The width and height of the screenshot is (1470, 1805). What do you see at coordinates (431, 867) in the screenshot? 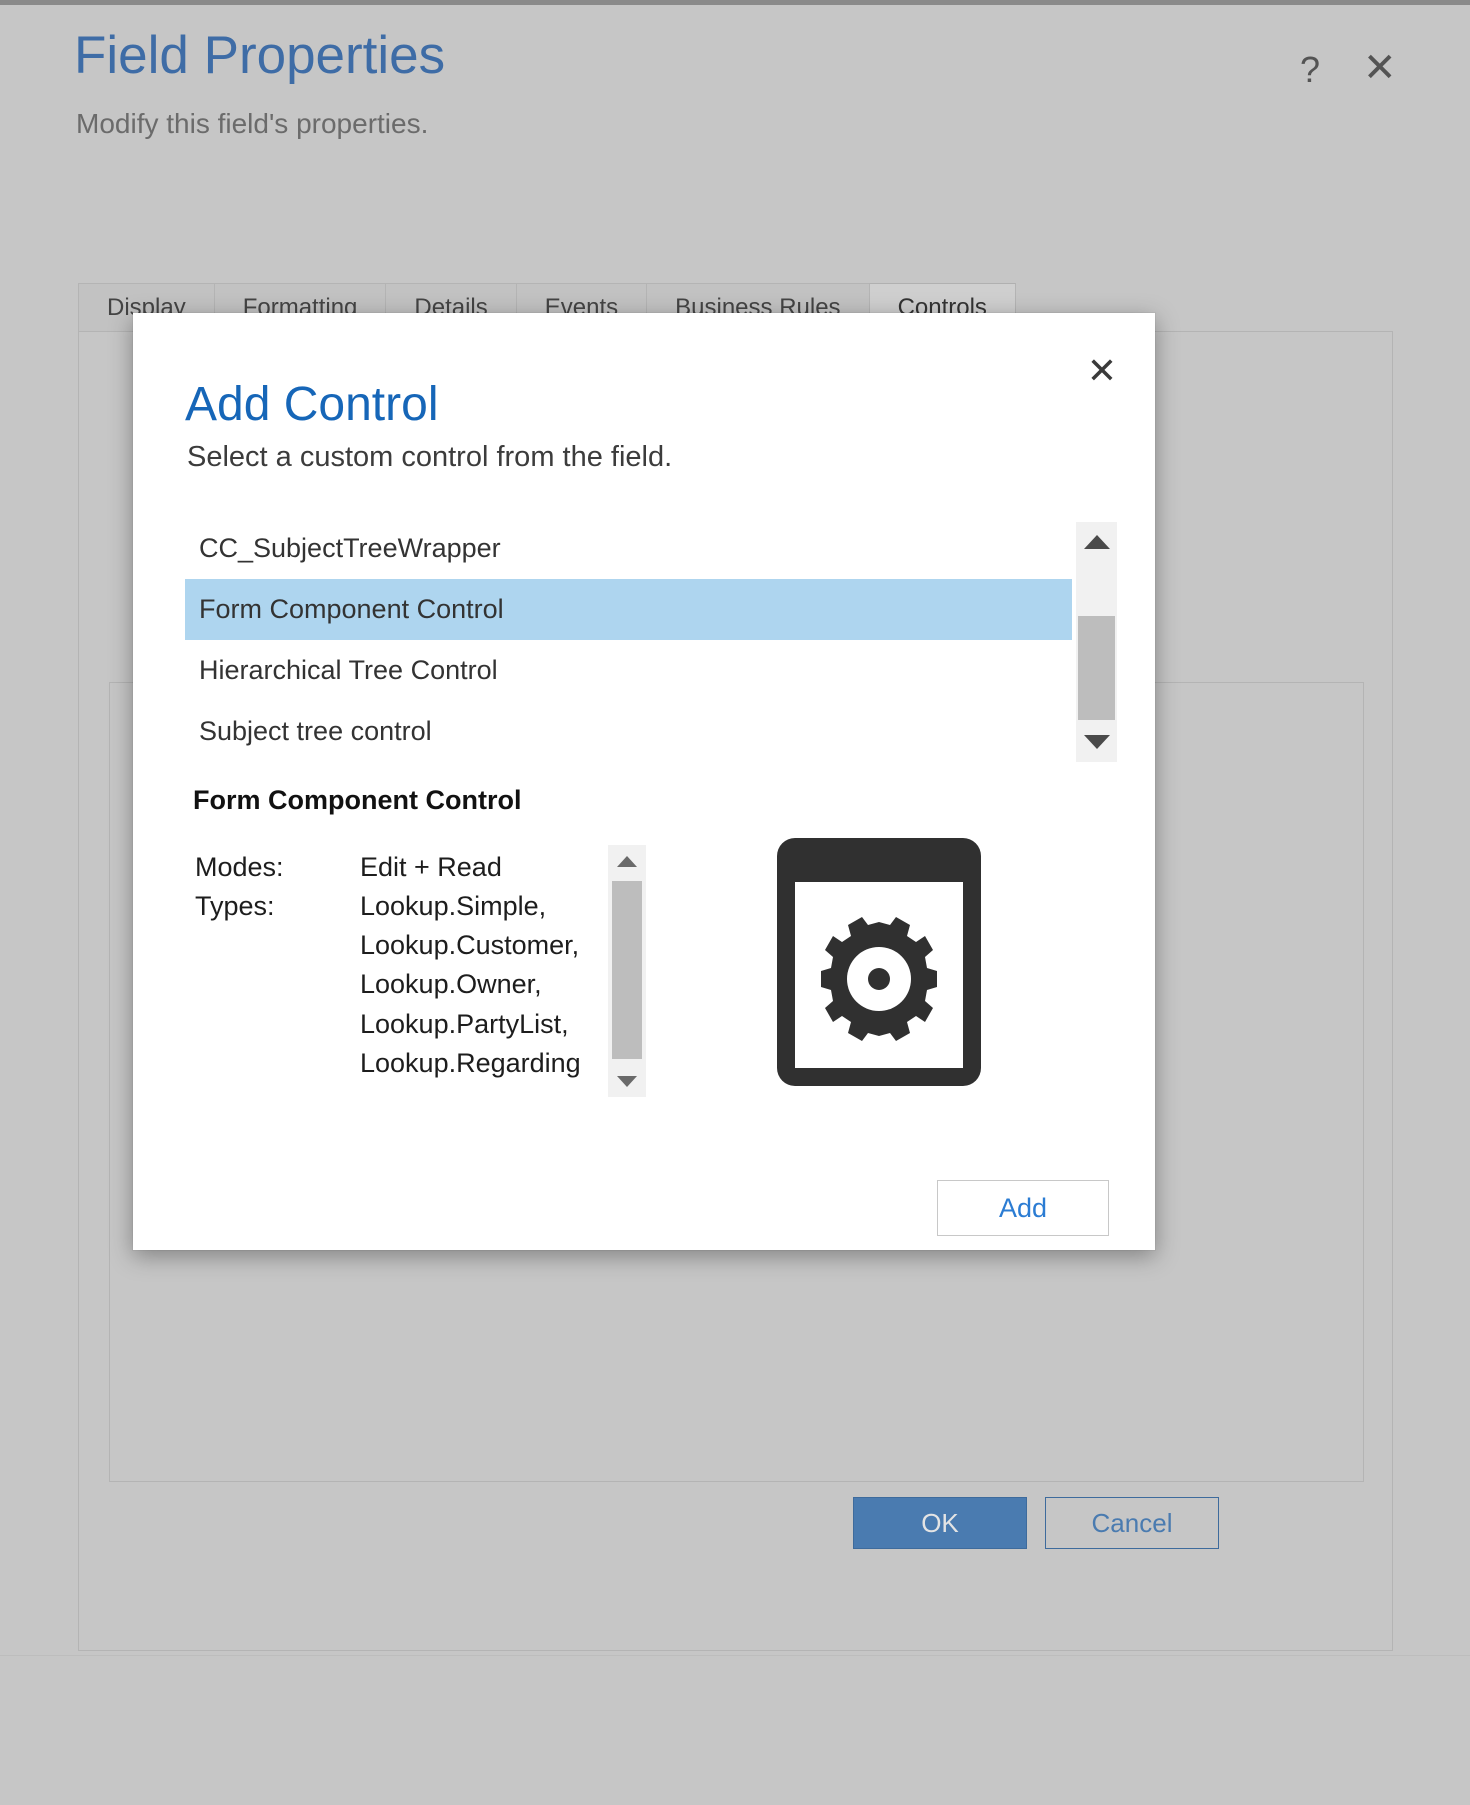
I see `modes-value: Edit + Read` at bounding box center [431, 867].